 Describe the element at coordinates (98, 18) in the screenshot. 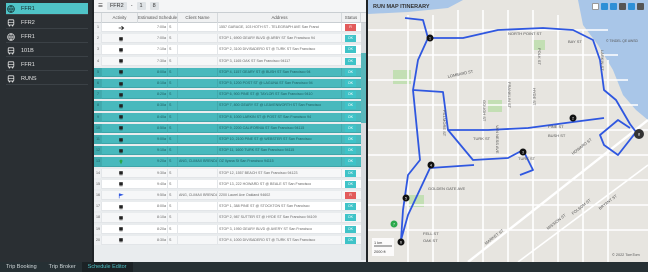

I see `col-header-index` at that location.